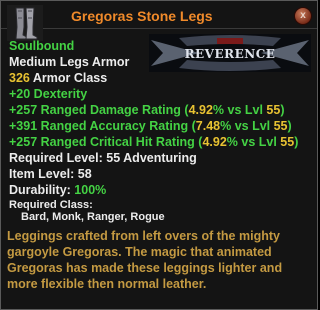  What do you see at coordinates (208, 126) in the screenshot?
I see `stat-percent: 7.48` at bounding box center [208, 126].